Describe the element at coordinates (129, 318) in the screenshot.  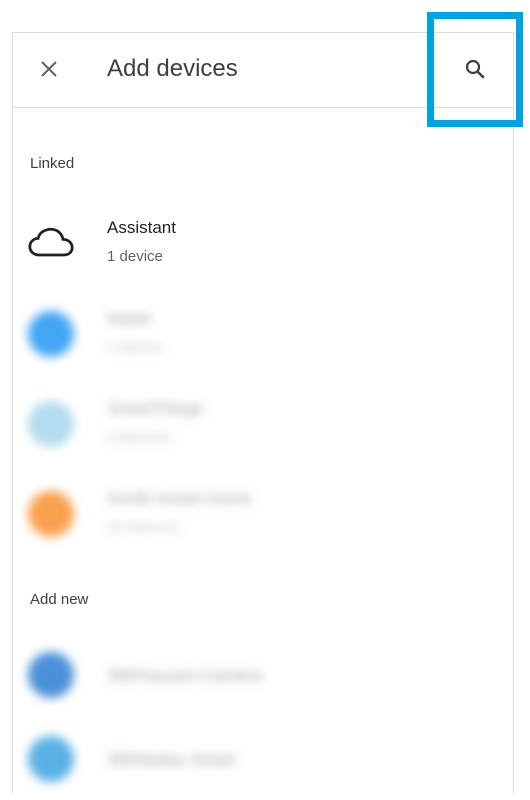
I see `list-item-name: Nanle` at that location.